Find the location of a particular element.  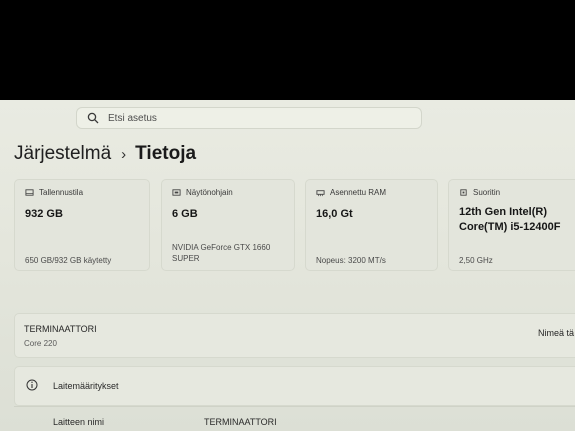

breadcrumb-parent: Järjestelmä is located at coordinates (62, 154).